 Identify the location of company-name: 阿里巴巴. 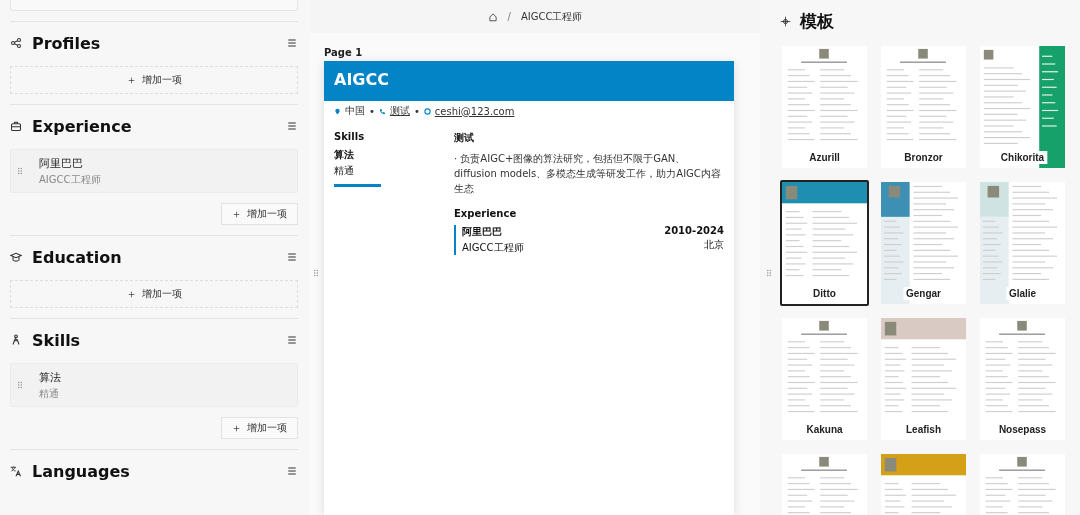
(482, 231).